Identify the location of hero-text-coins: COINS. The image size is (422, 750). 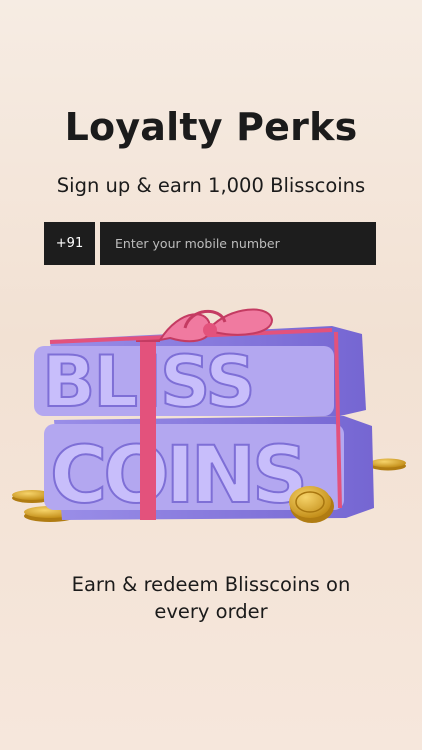
(177, 476).